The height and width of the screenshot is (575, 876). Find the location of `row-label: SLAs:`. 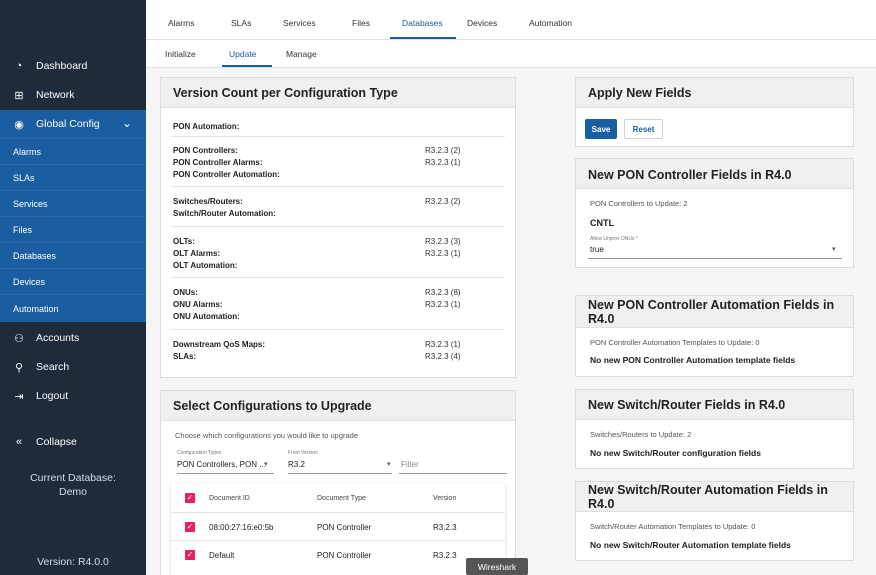

row-label: SLAs: is located at coordinates (185, 356).